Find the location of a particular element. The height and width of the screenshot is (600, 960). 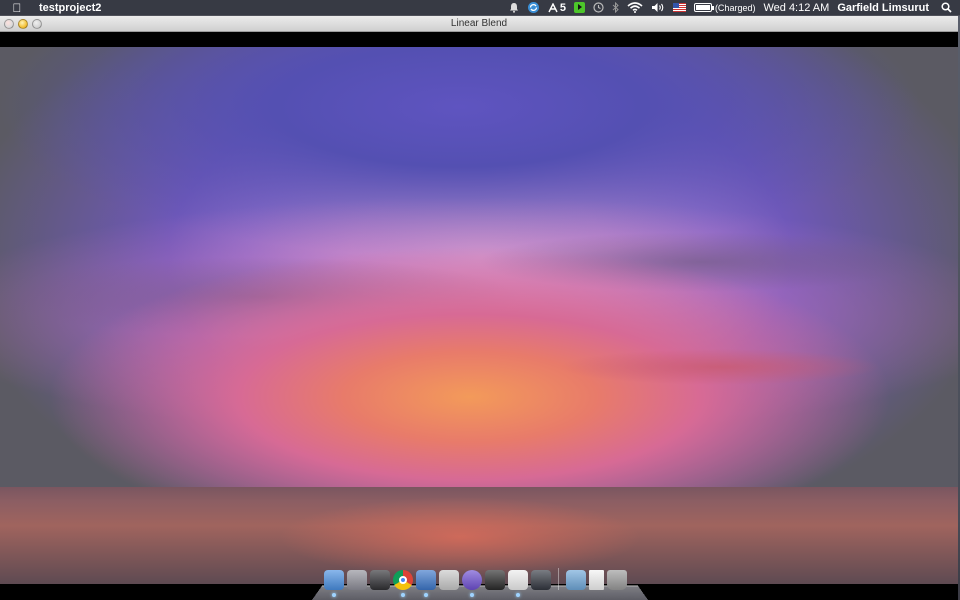

green-play-icon is located at coordinates (579, 8).